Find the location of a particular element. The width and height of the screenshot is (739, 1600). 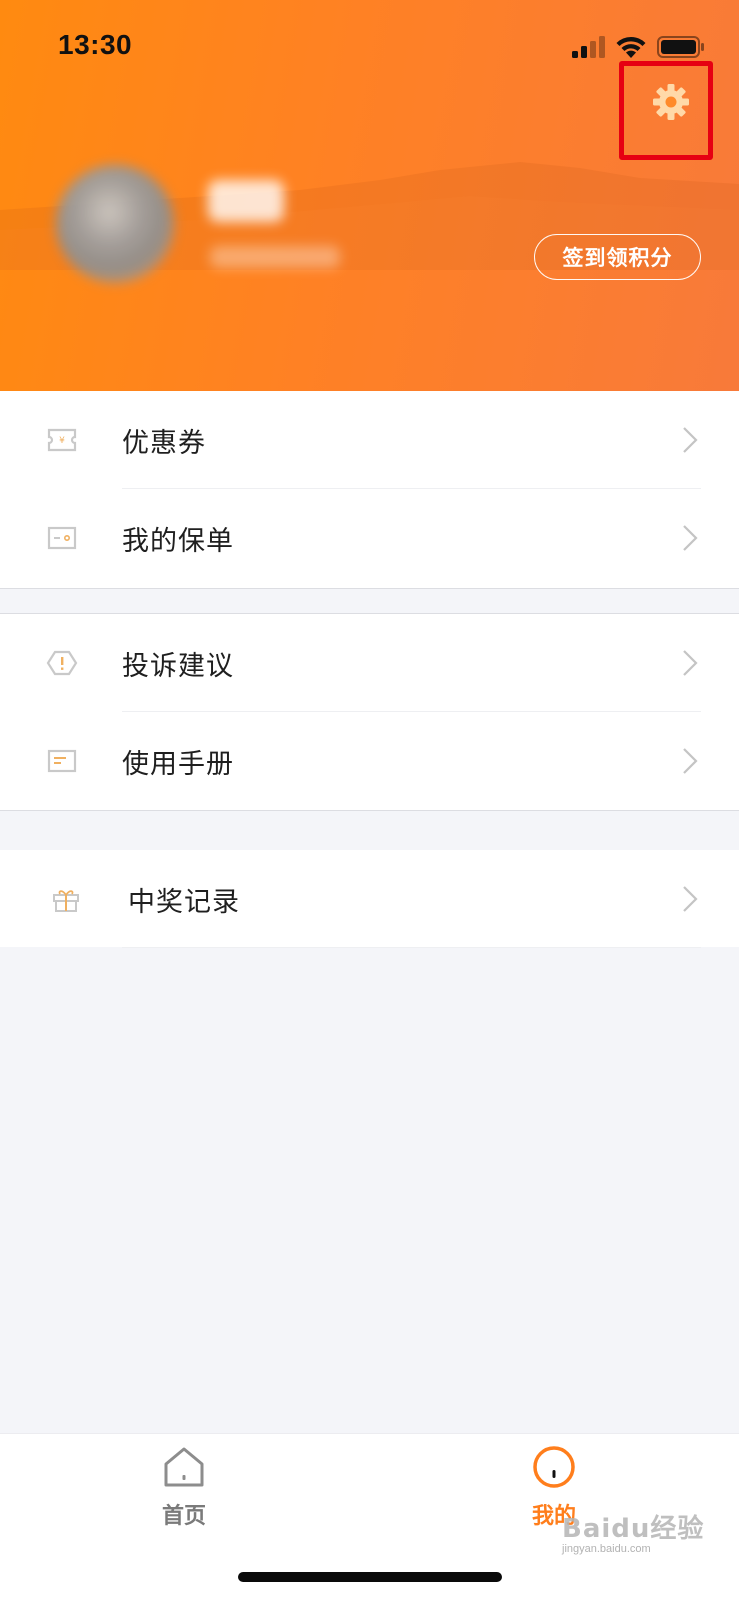

gift-icon is located at coordinates (66, 901).